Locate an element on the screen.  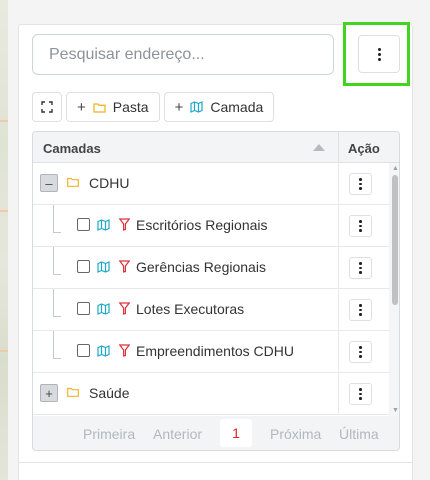
layer-label: Gerências Regionais is located at coordinates (201, 267).